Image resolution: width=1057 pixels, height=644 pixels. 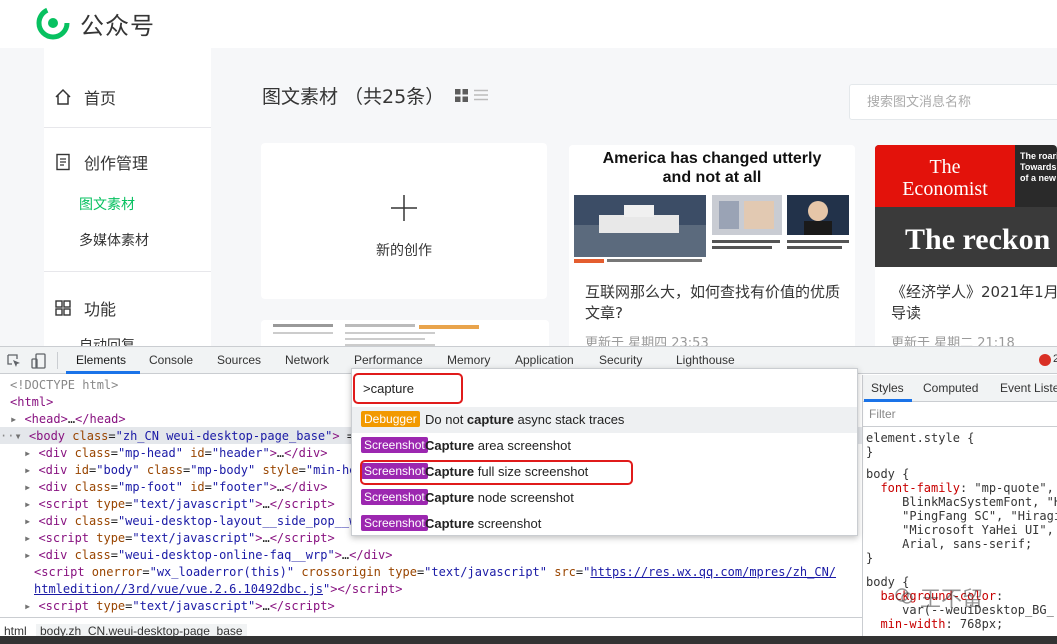 What do you see at coordinates (171, 360) in the screenshot?
I see `tab-console: Console` at bounding box center [171, 360].